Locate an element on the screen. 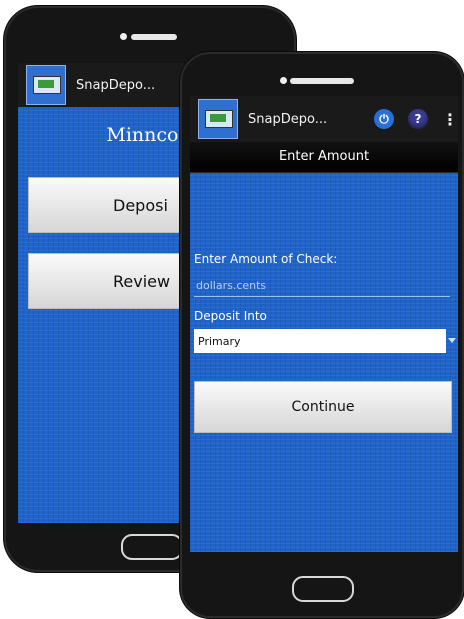  action-bar: SnapDepo... ⏻ ? ⋮ is located at coordinates (324, 119).